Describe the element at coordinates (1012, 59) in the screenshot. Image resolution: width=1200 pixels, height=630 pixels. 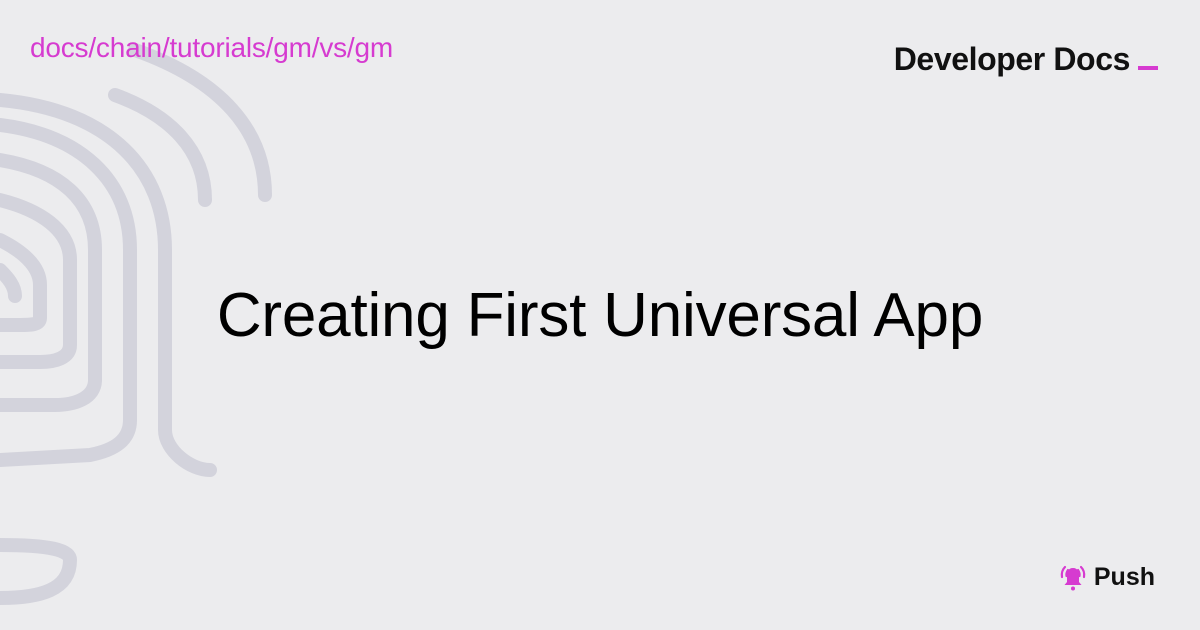
I see `brand-label: Developer Docs` at that location.